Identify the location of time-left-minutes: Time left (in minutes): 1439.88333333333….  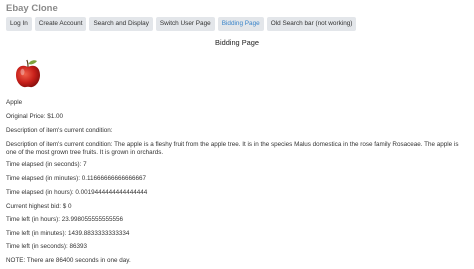
(68, 233).